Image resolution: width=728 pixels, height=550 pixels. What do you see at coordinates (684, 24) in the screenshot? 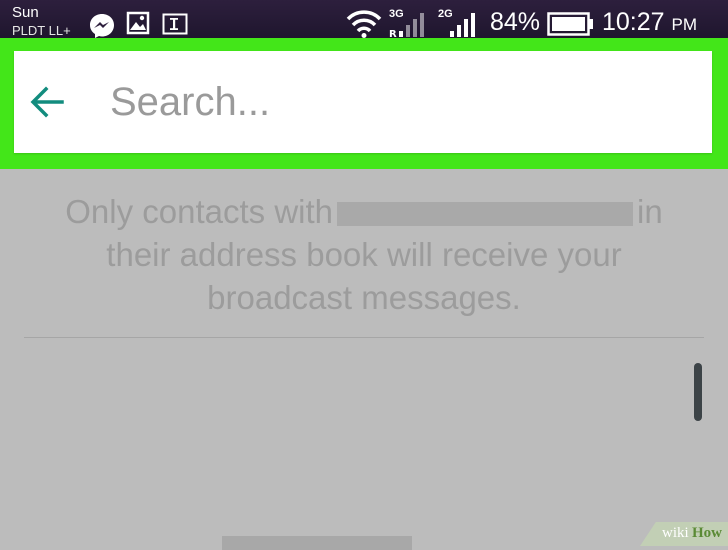
I see `clock-ampm: PM` at bounding box center [684, 24].